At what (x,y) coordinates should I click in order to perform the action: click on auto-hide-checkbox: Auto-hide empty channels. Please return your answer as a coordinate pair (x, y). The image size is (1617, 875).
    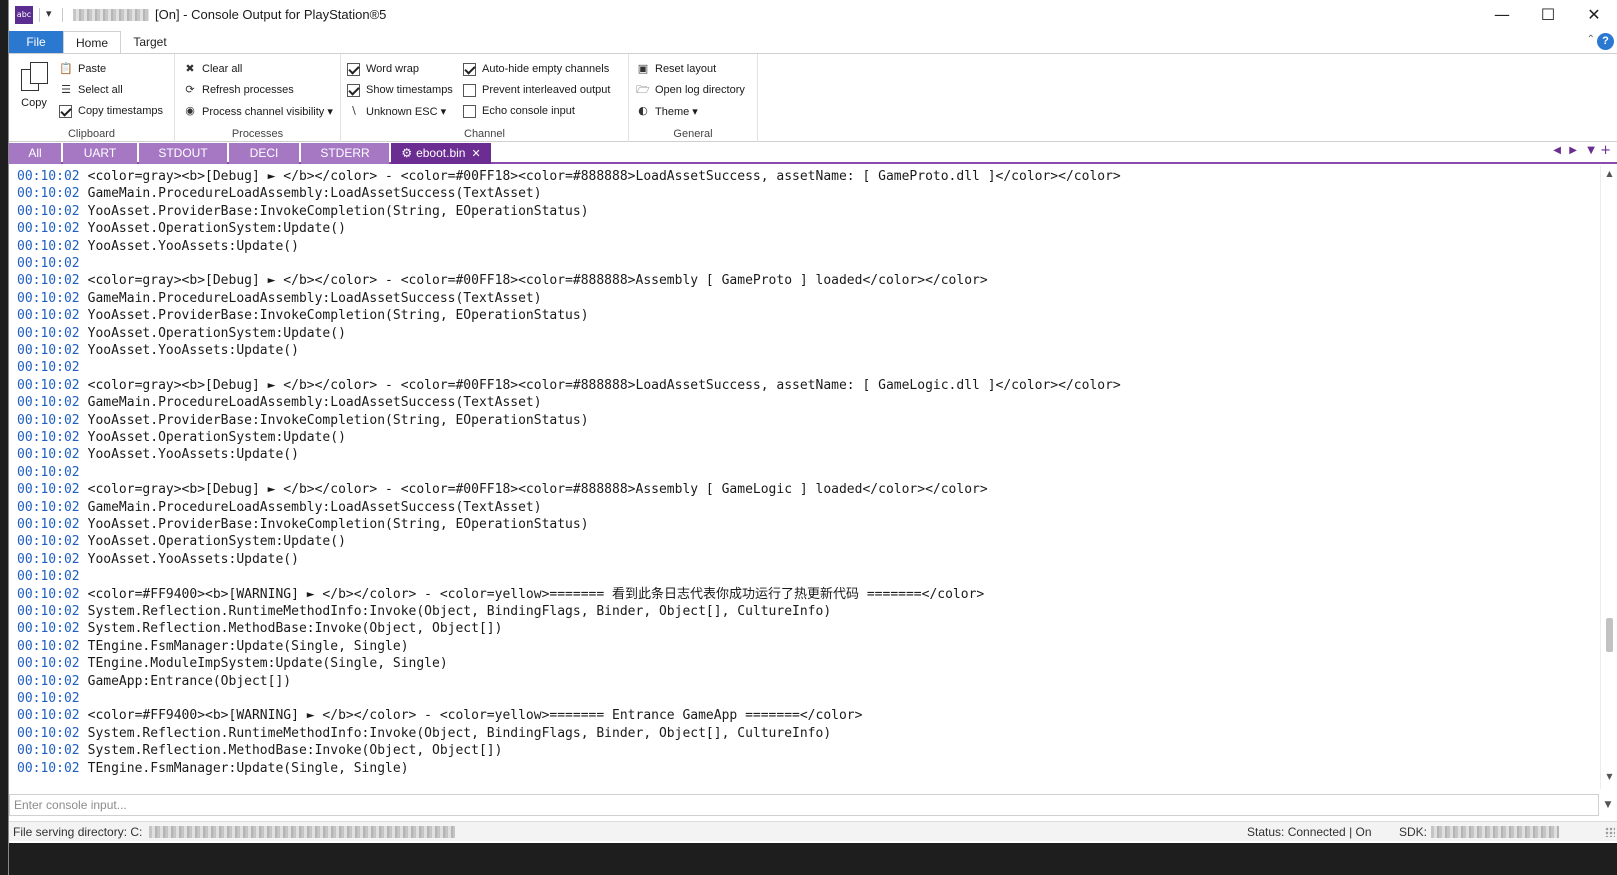
    Looking at the image, I should click on (536, 69).